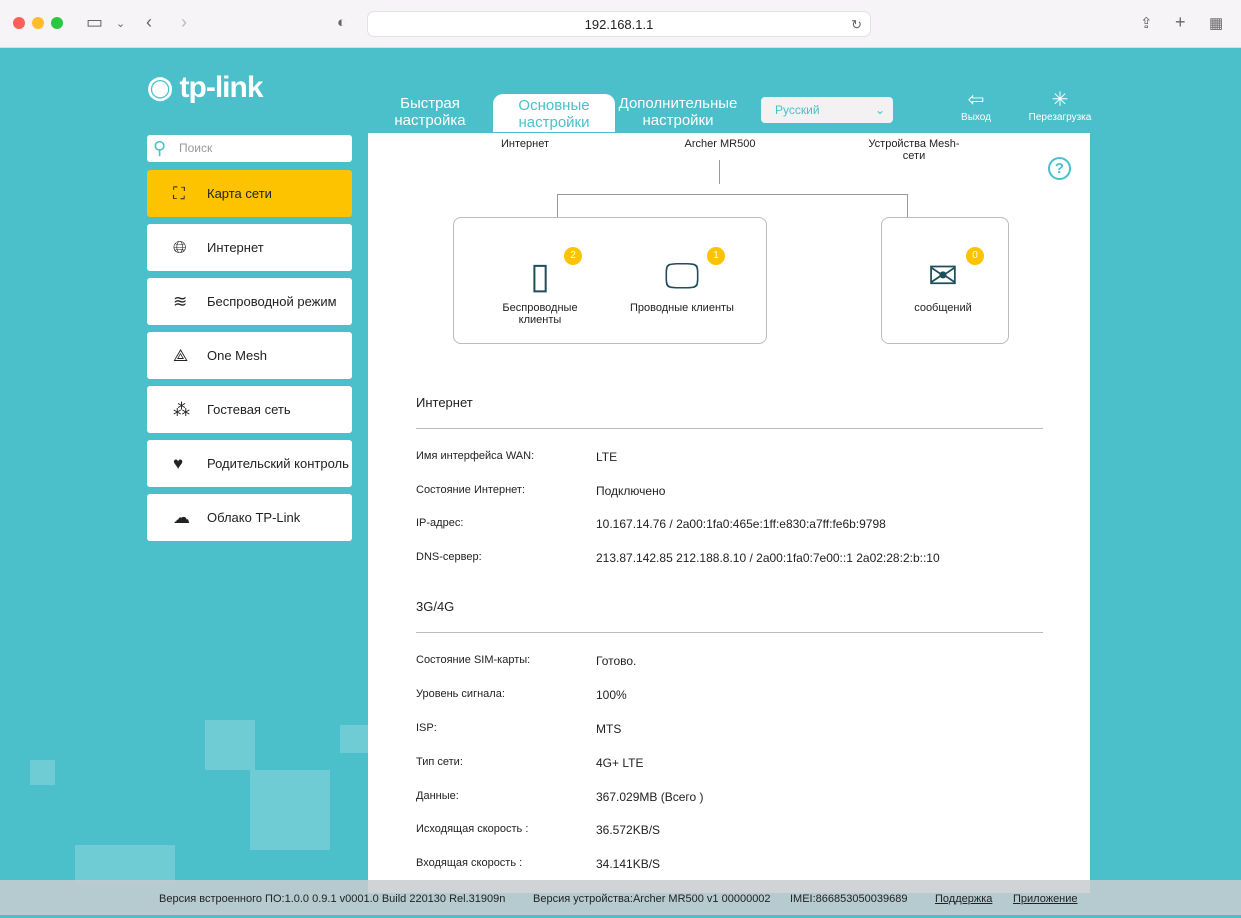  What do you see at coordinates (475, 456) in the screenshot?
I see `row-label: Имя интерфейса WAN:` at bounding box center [475, 456].